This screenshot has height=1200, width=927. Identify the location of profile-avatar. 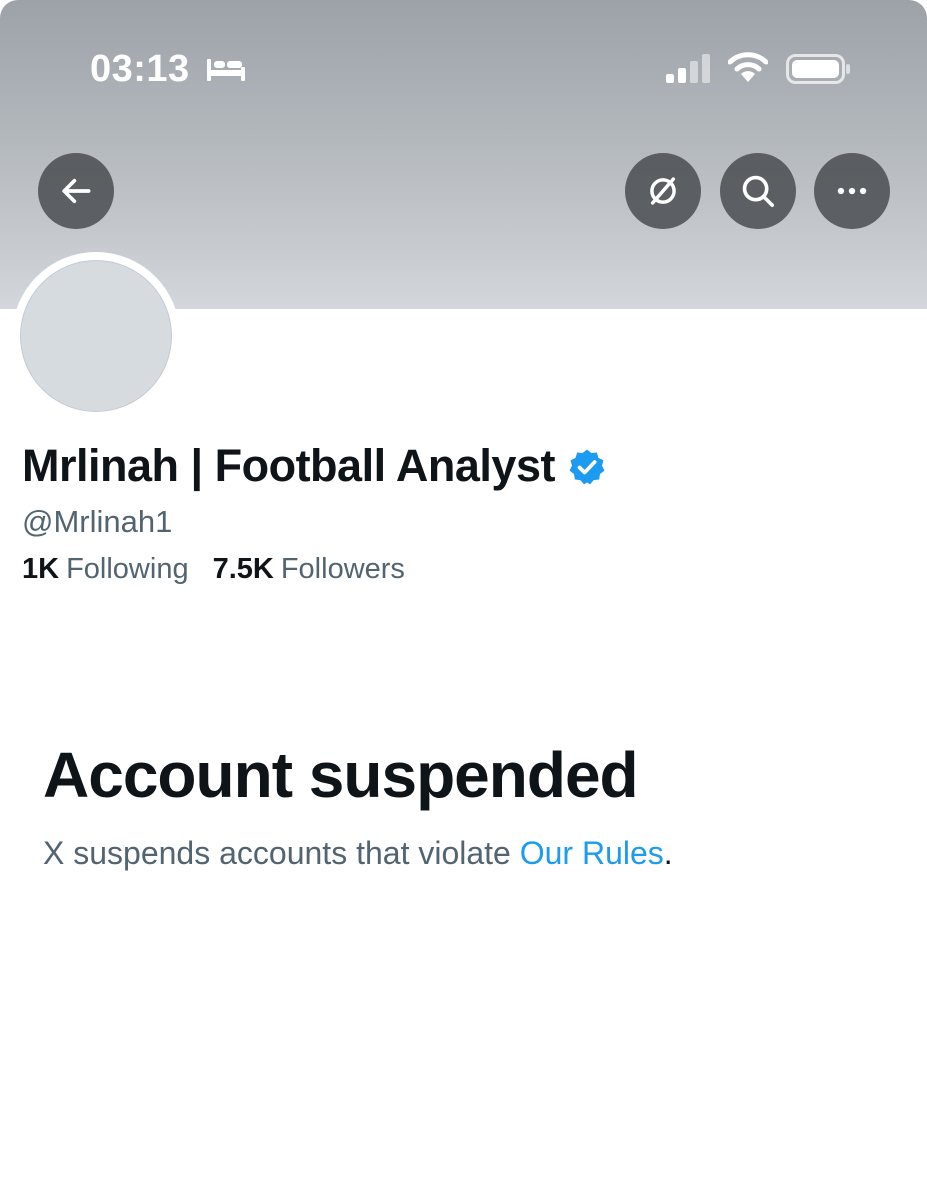
(96, 336).